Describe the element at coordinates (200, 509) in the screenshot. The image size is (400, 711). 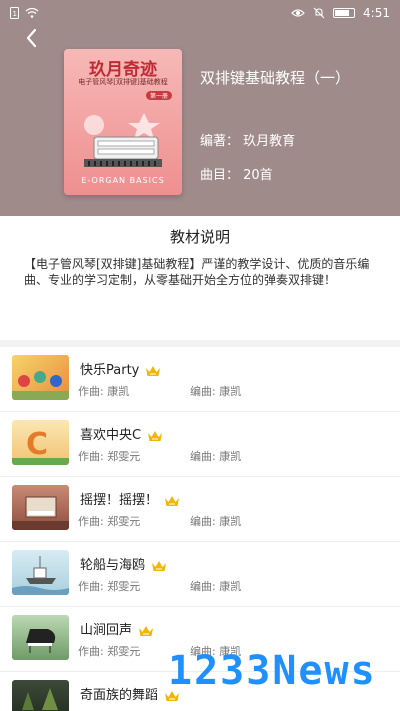
I see `song-row: 摇摆！摇摆！ 作曲: 郑雯元 编曲: 康凯` at that location.